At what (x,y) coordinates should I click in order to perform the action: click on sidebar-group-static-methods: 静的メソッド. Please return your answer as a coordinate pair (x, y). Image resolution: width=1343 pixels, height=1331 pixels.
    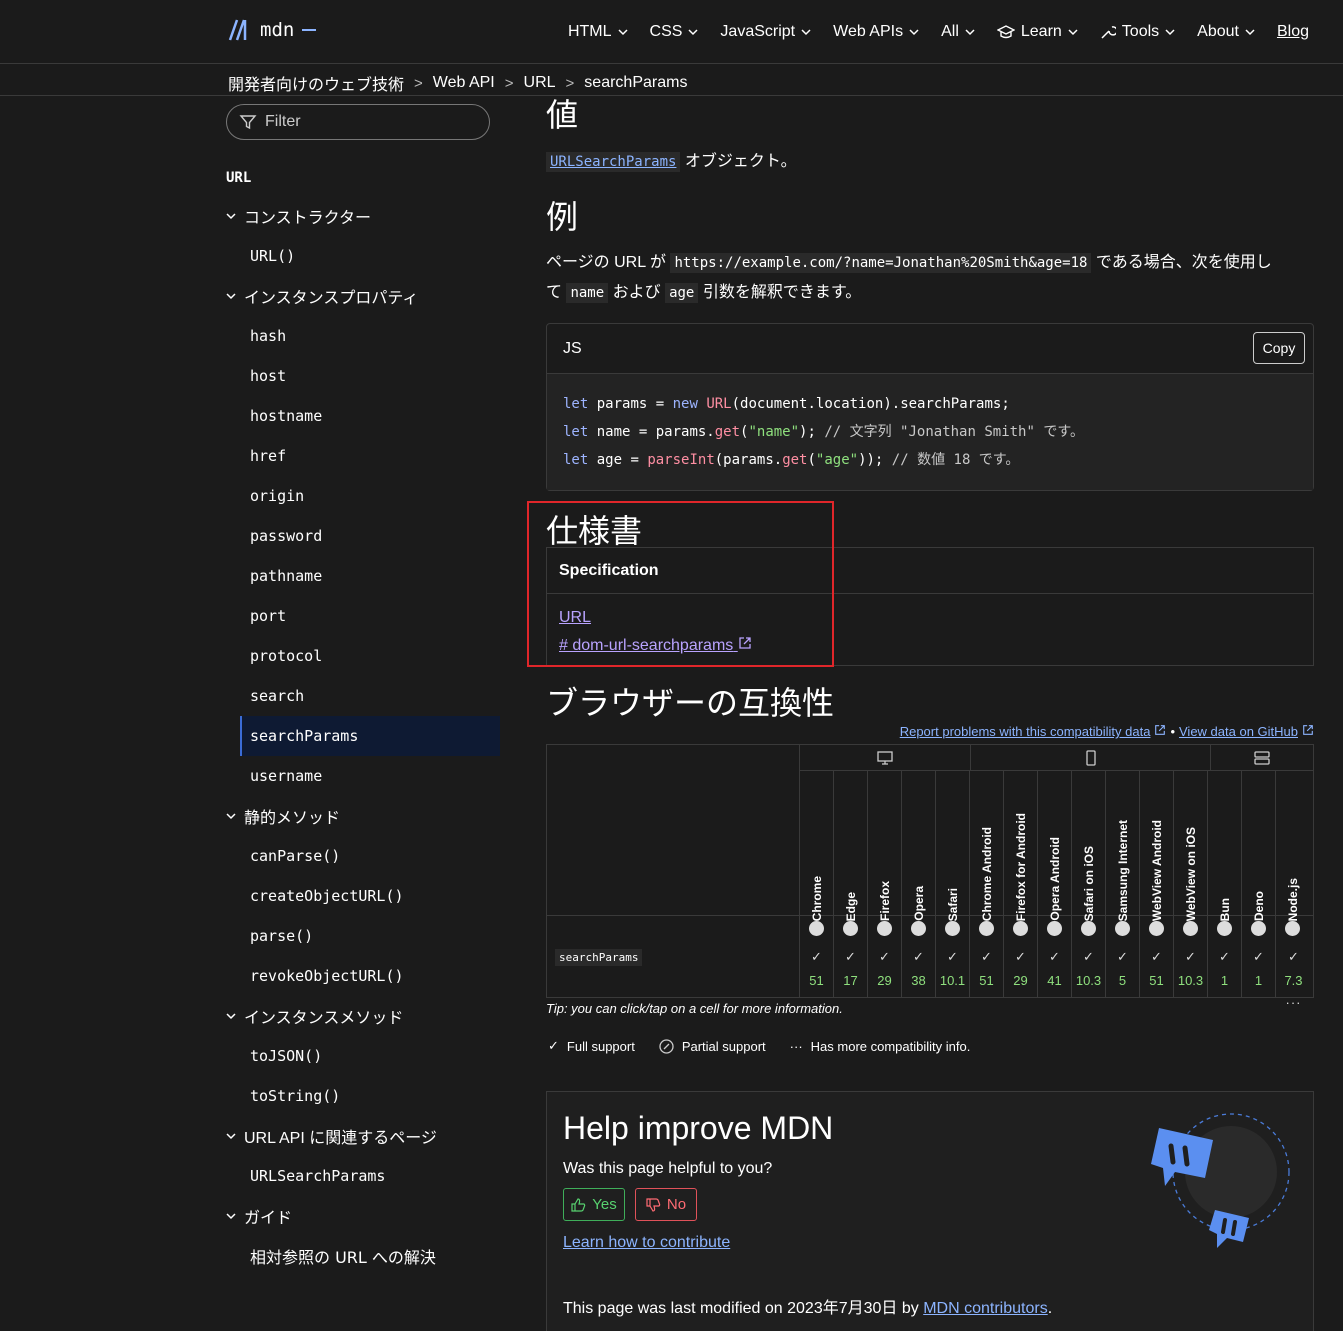
    Looking at the image, I should click on (362, 816).